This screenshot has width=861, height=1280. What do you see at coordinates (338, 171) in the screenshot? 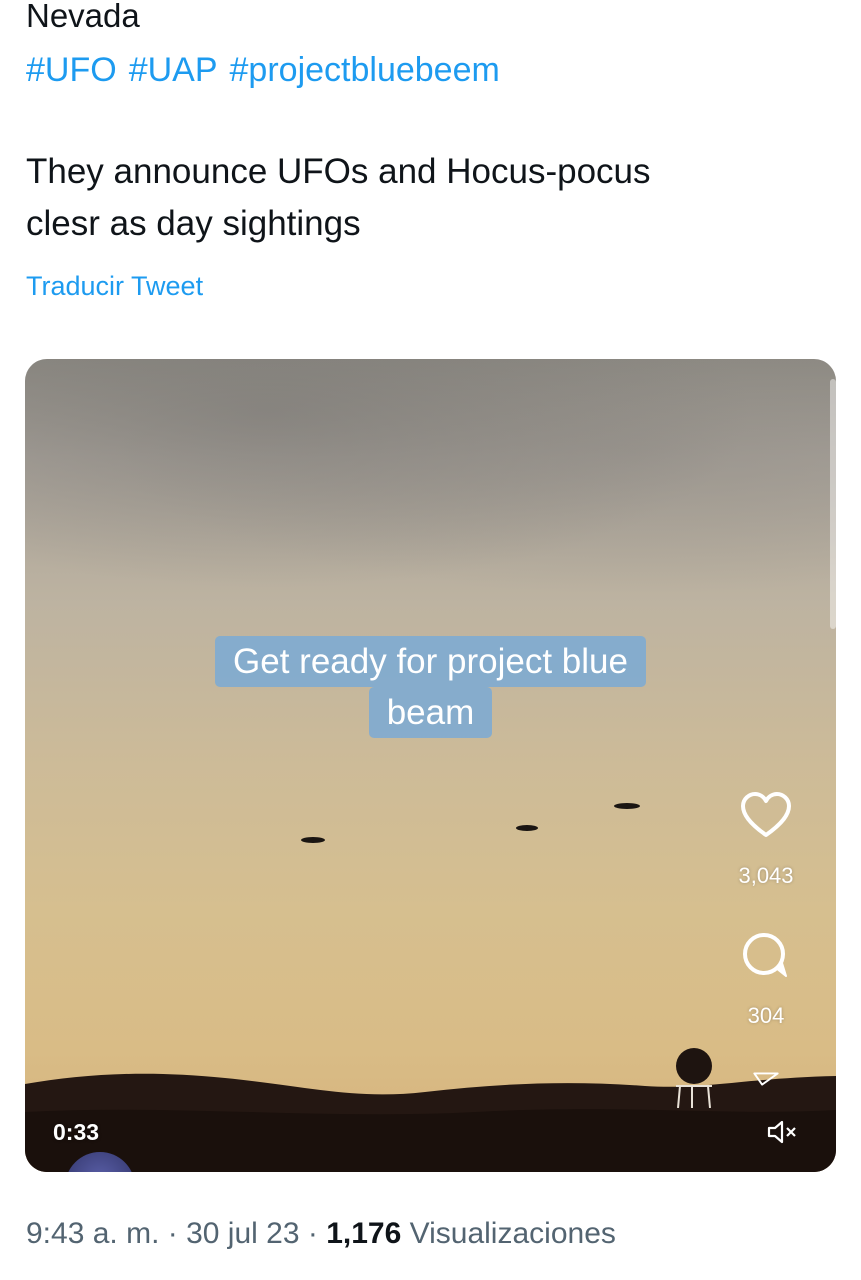
I see `tweet-body-line: They announce UFOs and Hocus-pocus` at bounding box center [338, 171].